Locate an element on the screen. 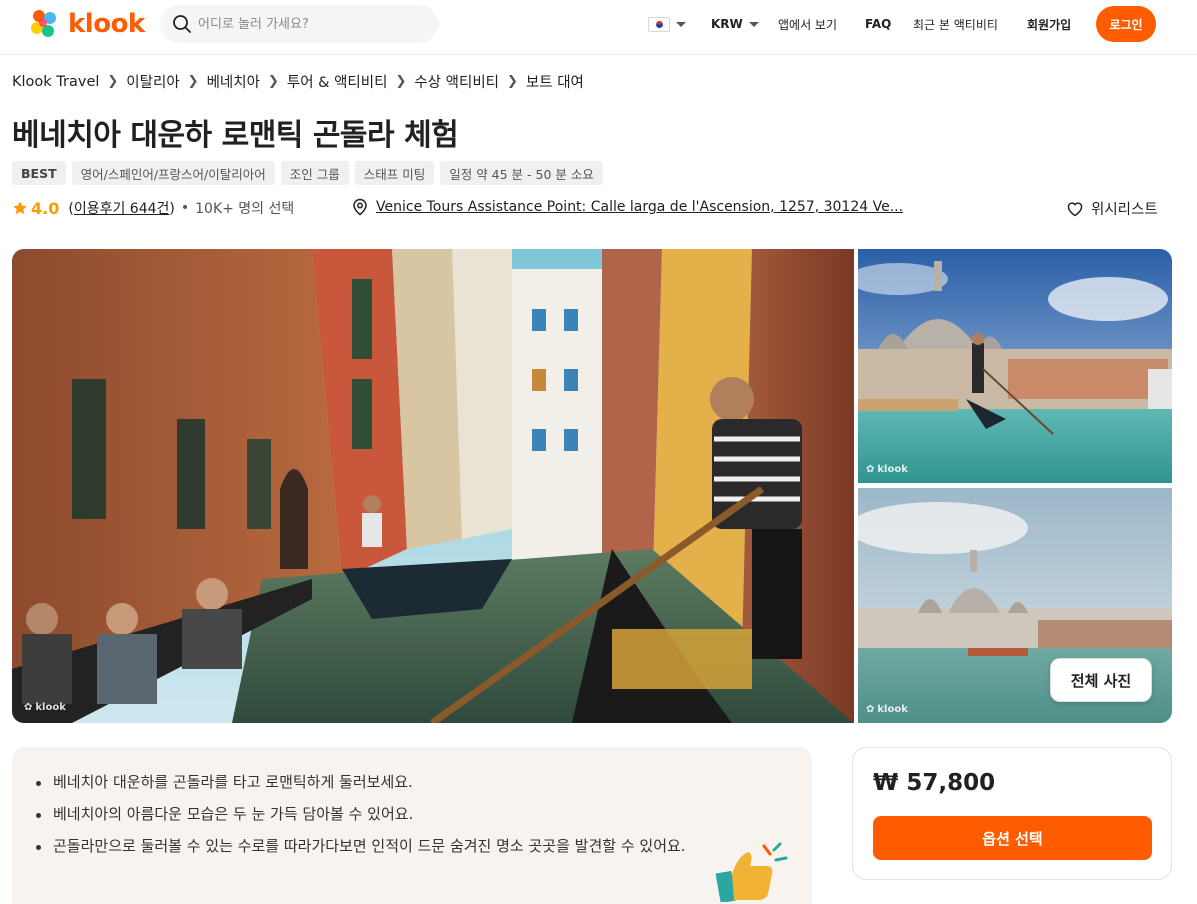 This screenshot has width=1197, height=904. wishlist-button: 위시리스트 is located at coordinates (1112, 208).